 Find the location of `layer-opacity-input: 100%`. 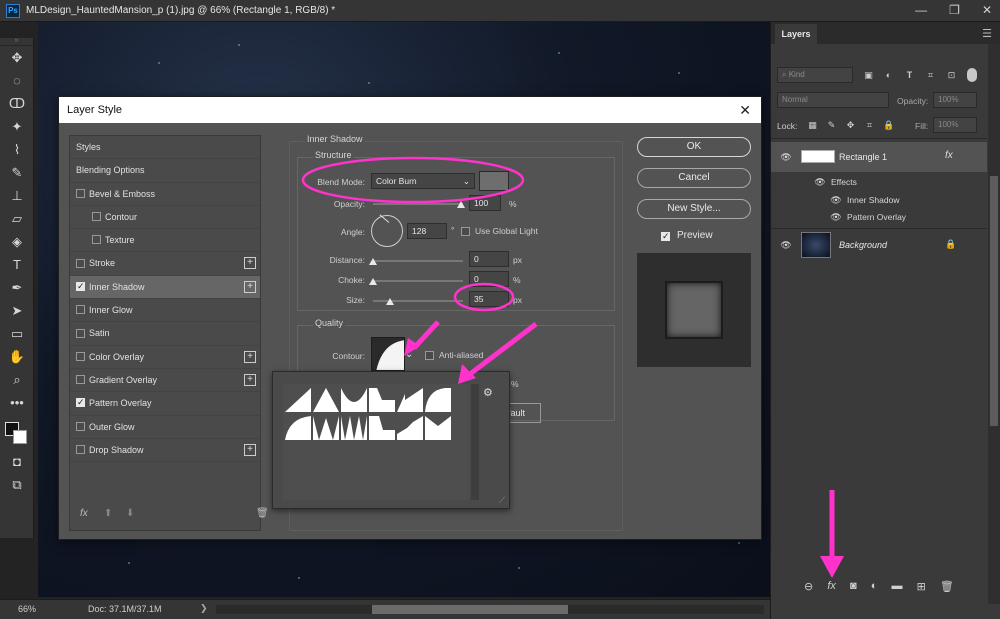

layer-opacity-input: 100% is located at coordinates (955, 100).